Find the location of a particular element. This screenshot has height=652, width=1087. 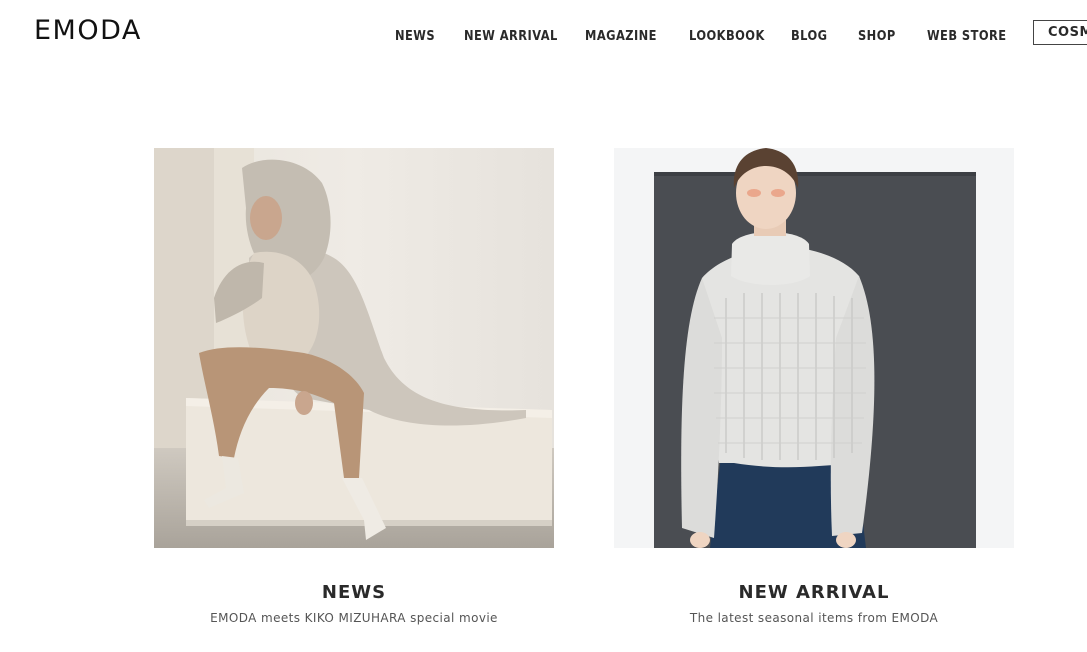

nav-item-shop: SHOP is located at coordinates (877, 37).